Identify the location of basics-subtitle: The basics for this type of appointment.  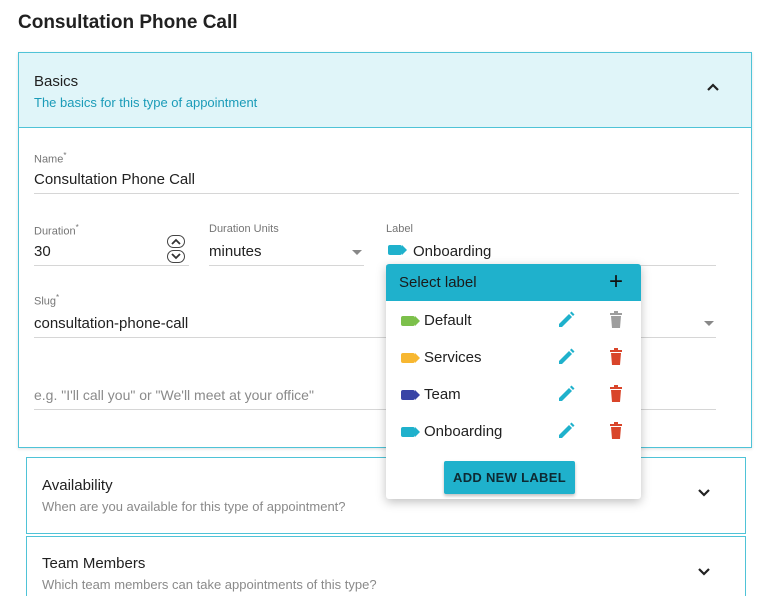
(146, 102).